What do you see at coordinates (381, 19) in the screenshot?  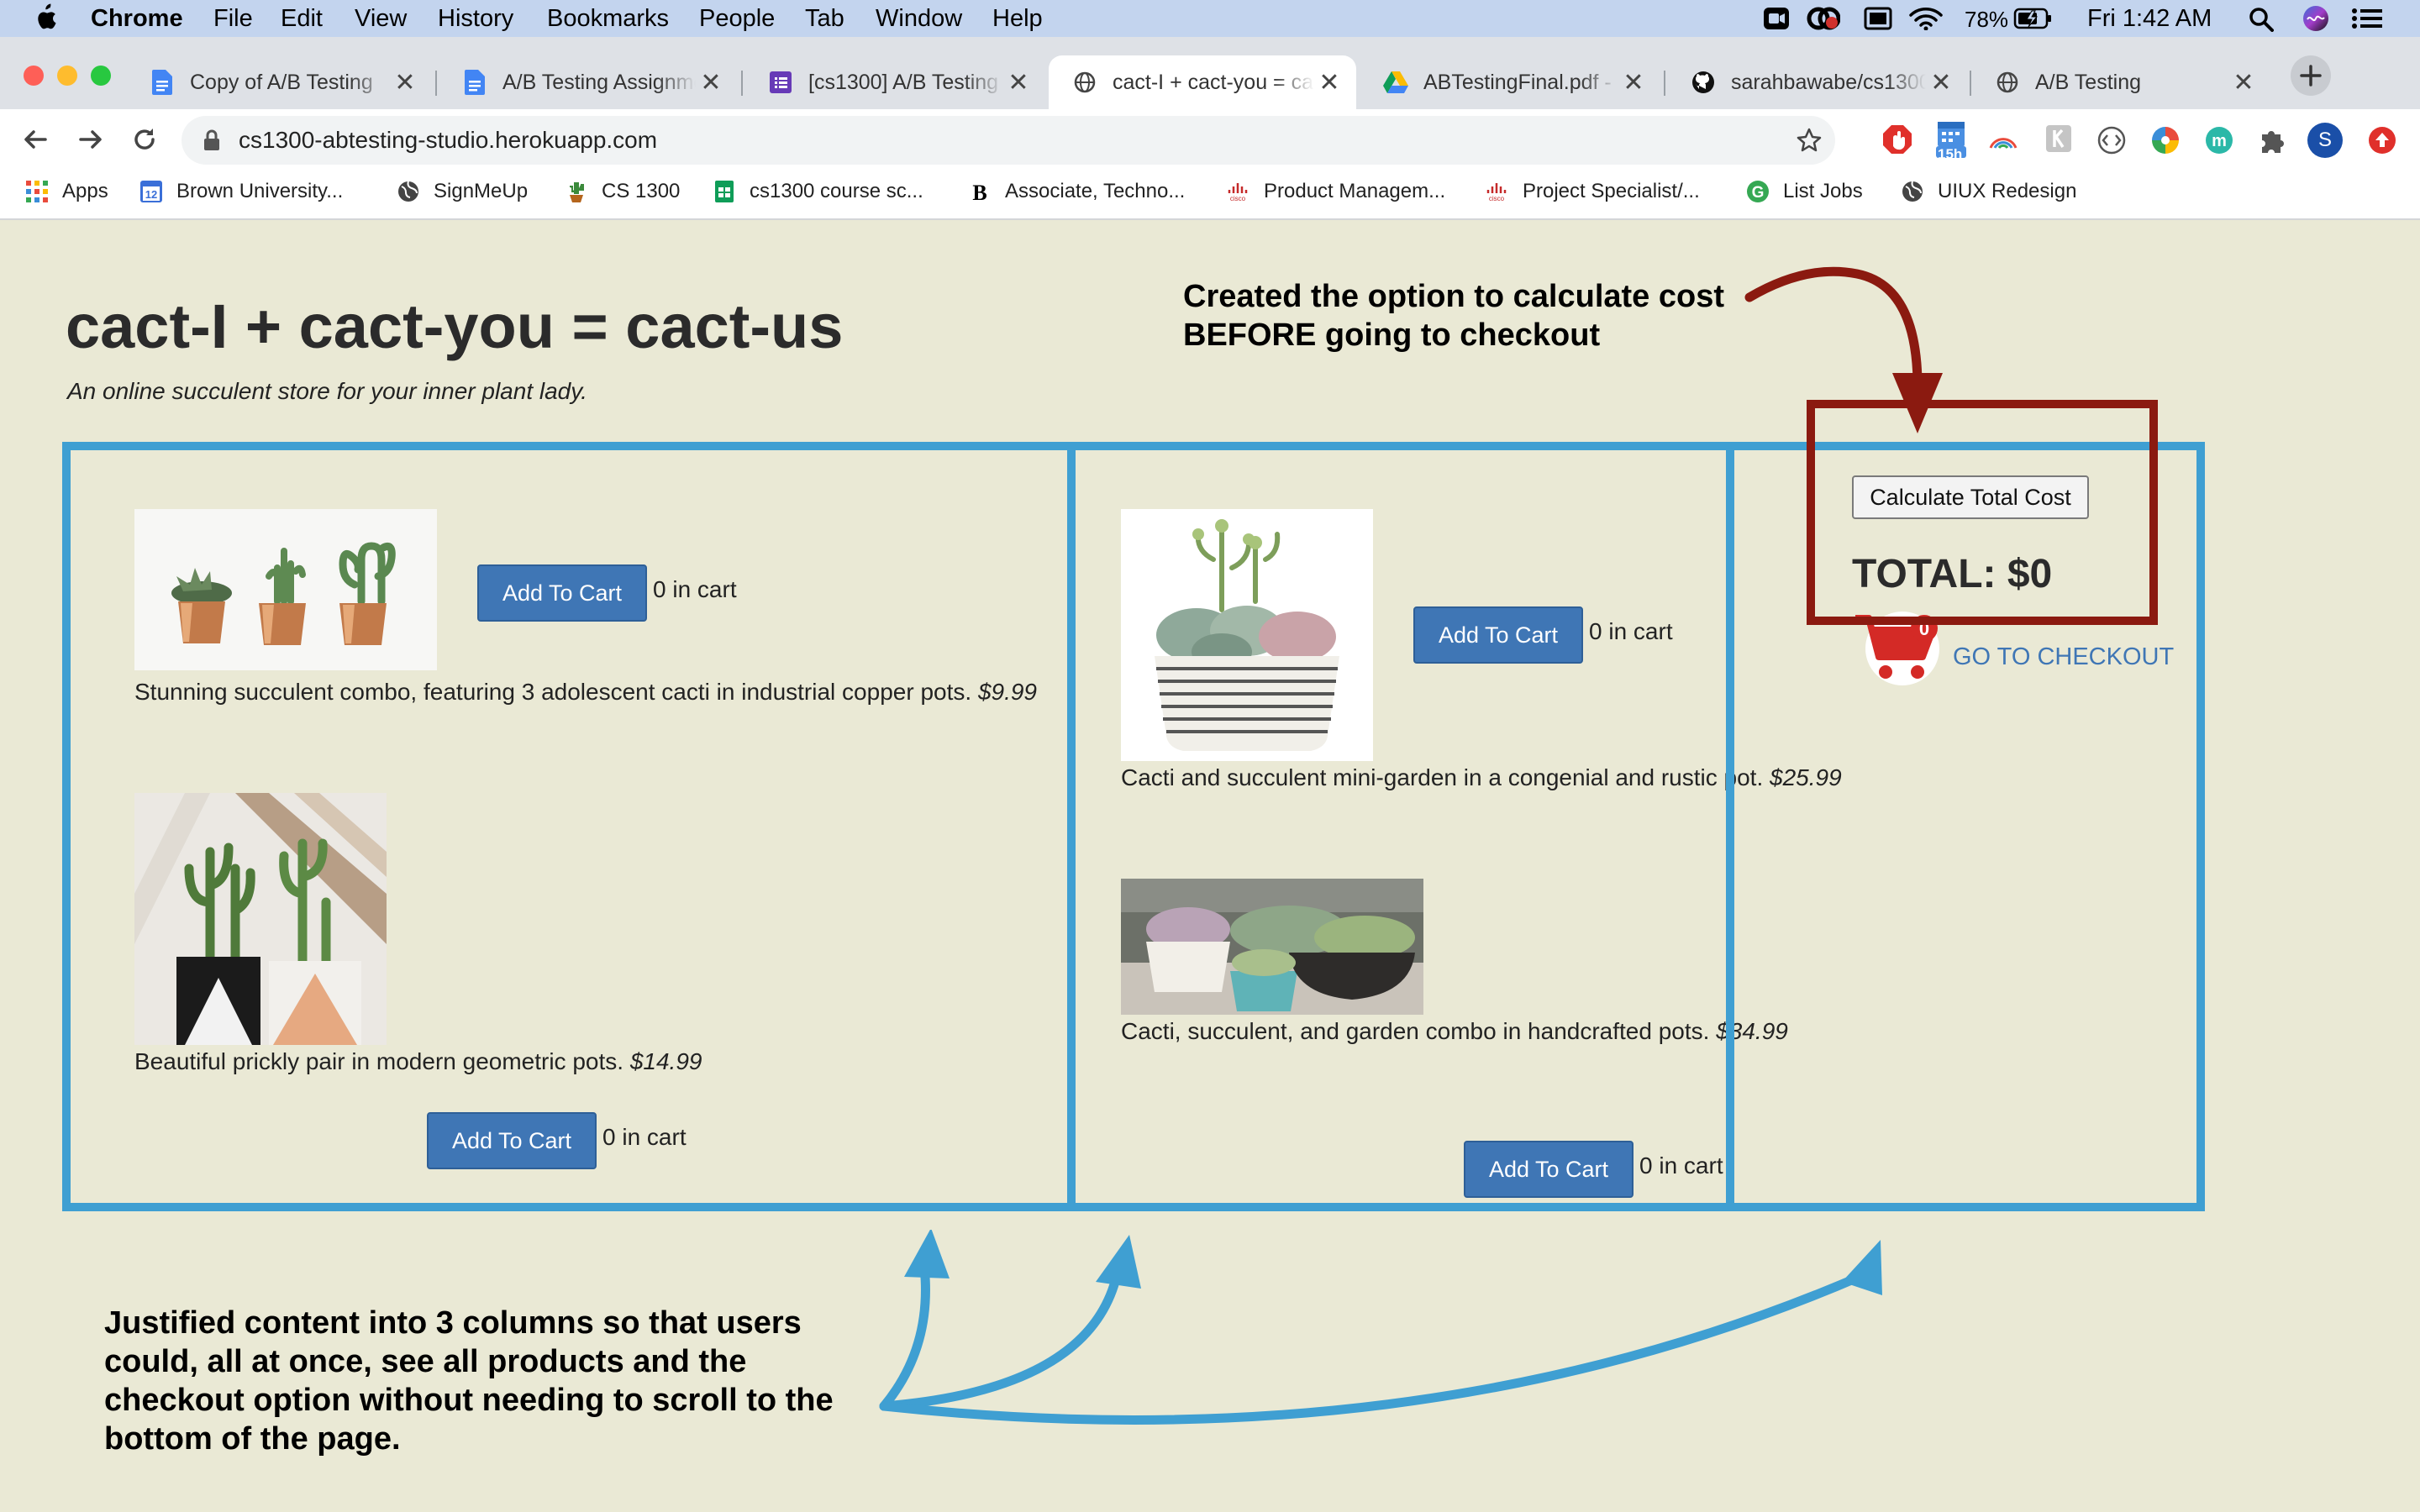 I see `menu-view: View` at bounding box center [381, 19].